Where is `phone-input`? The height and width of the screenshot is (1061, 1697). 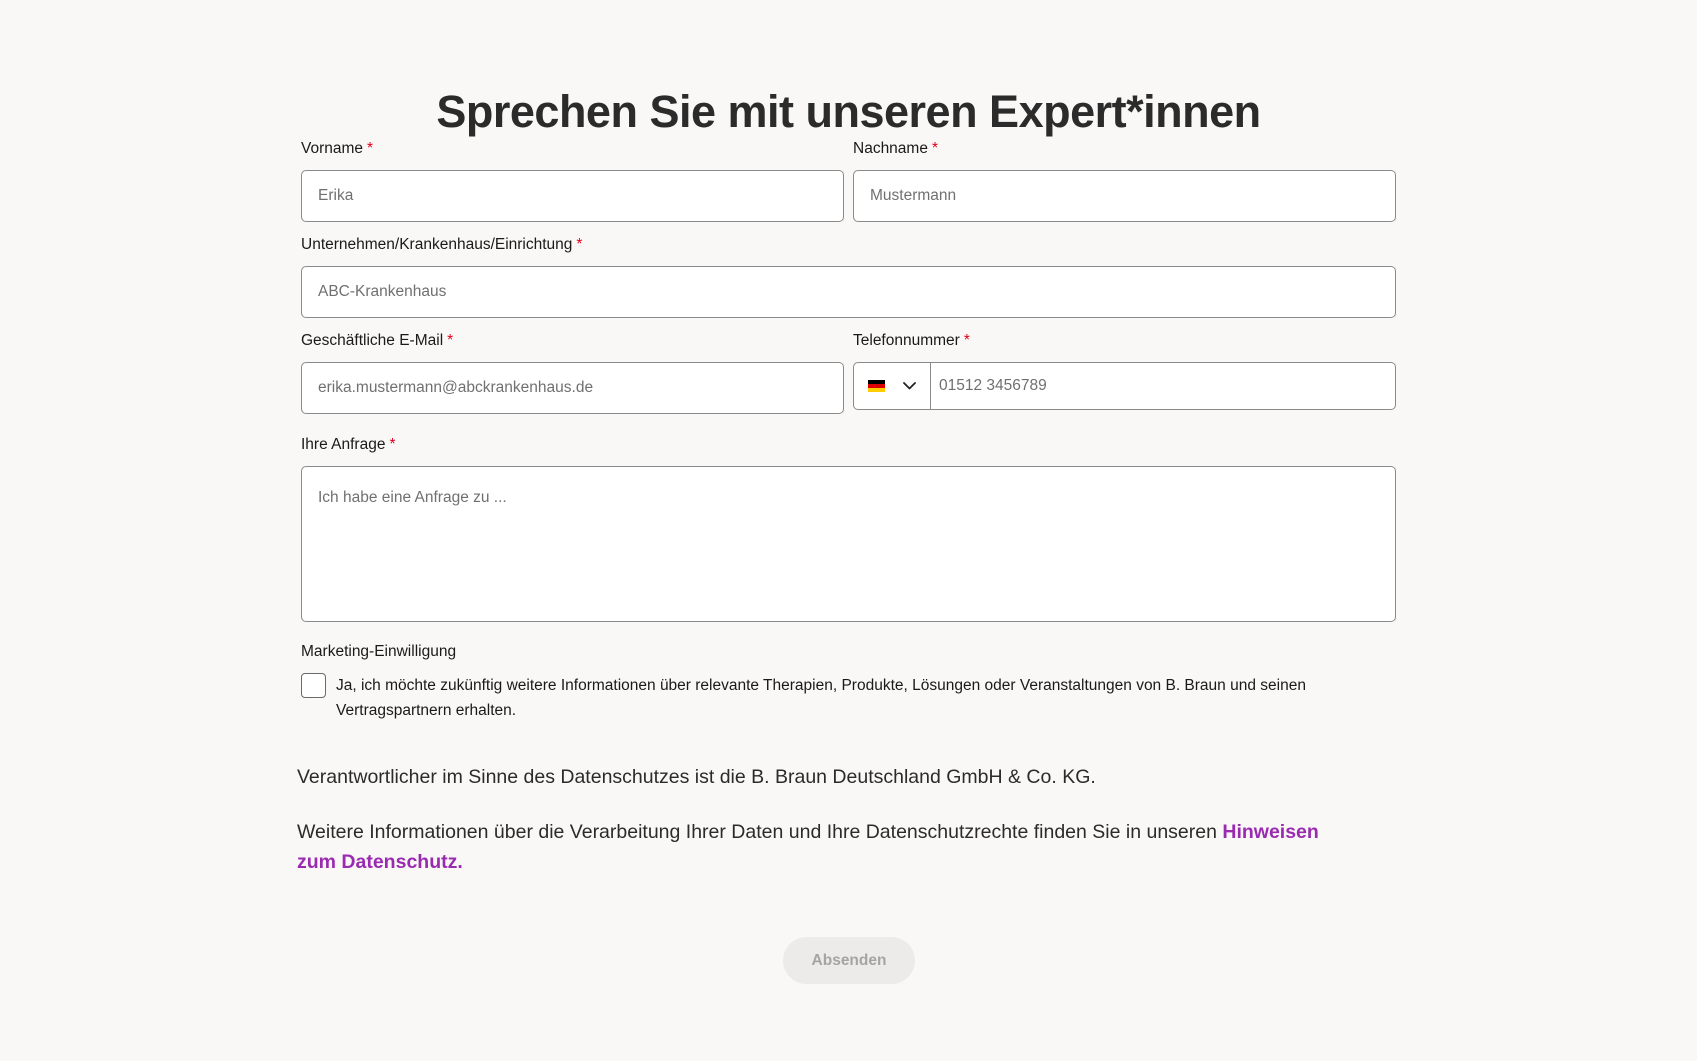
phone-input is located at coordinates (1163, 386).